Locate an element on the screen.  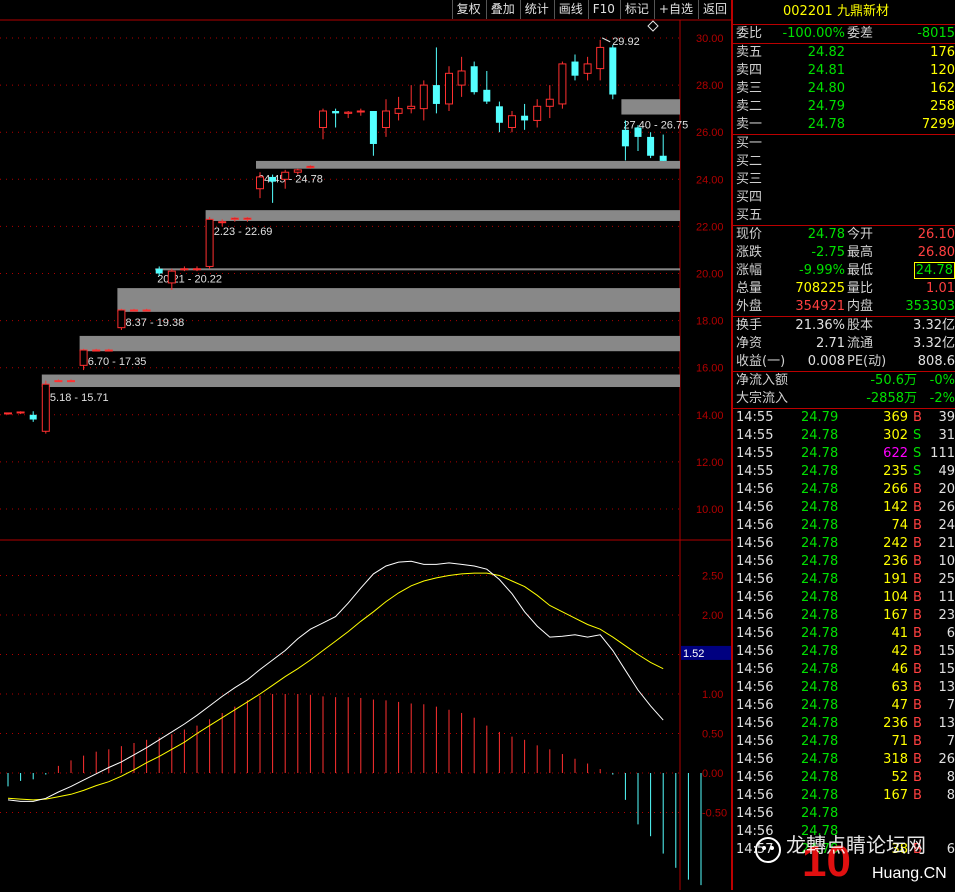
fund-row-2: 收益(一) 0.008 PE(动) 808.6 is located at coordinates (844, 362).